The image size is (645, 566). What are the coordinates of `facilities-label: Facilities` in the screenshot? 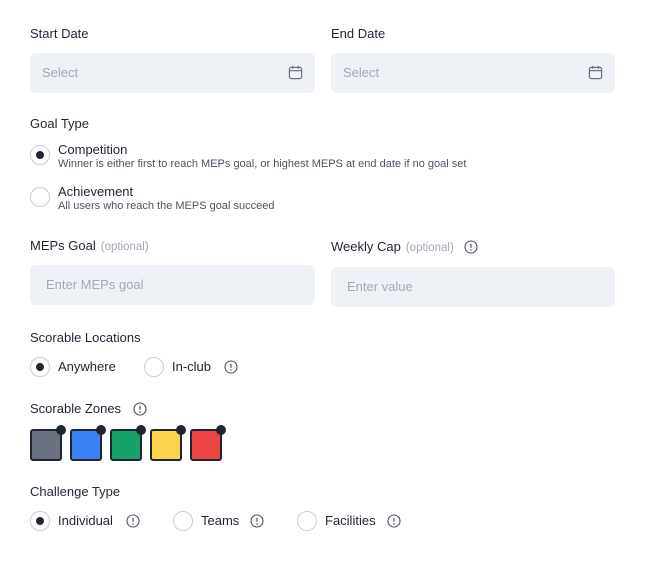 It's located at (350, 520).